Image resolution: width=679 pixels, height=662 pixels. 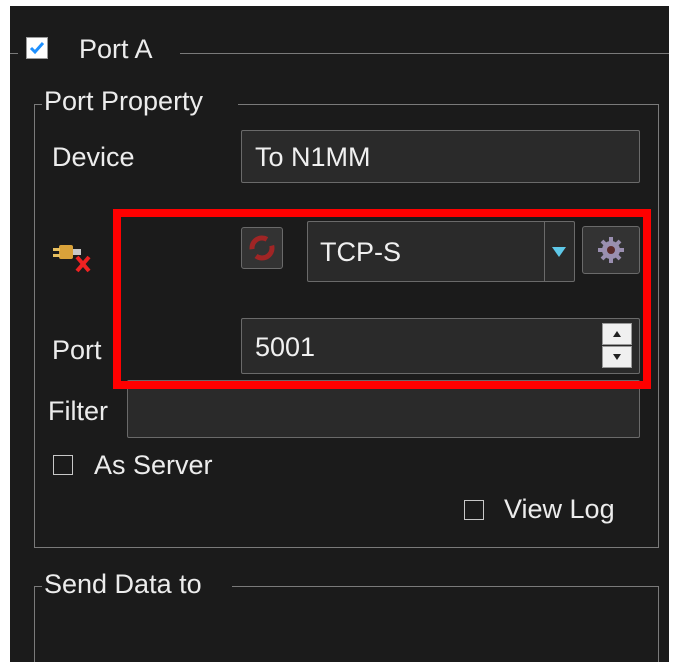 I want to click on checkmark-icon, so click(x=37, y=48).